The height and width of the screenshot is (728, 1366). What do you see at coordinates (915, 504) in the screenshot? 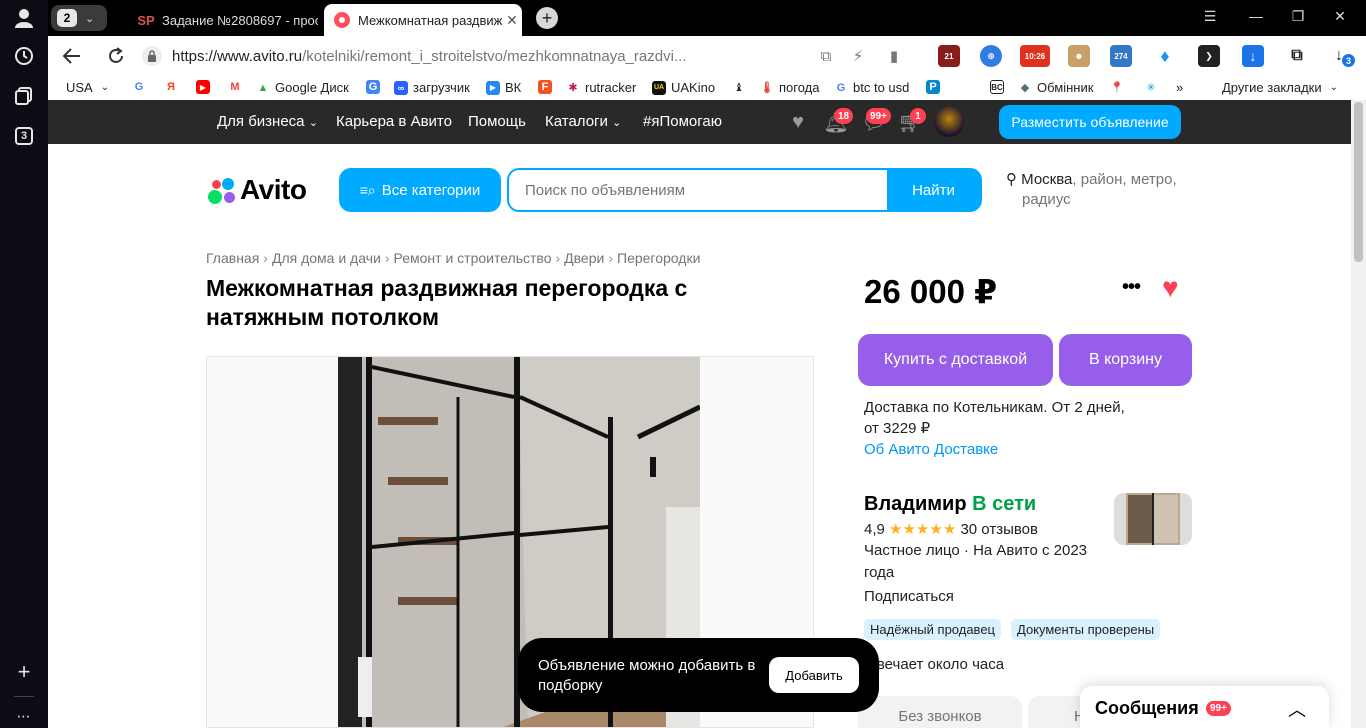
I see `seller-name: Владимир` at bounding box center [915, 504].